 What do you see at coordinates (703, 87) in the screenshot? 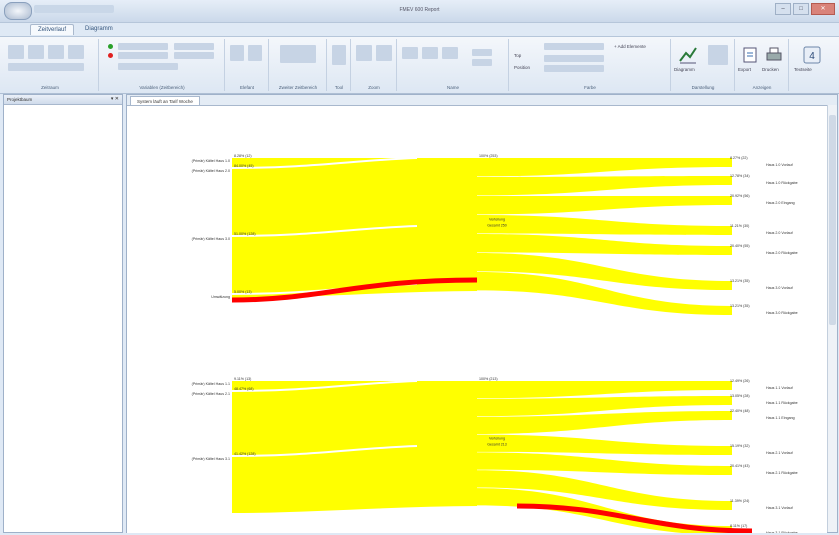
I see `group-label-darstellung: Darstellung` at bounding box center [703, 87].